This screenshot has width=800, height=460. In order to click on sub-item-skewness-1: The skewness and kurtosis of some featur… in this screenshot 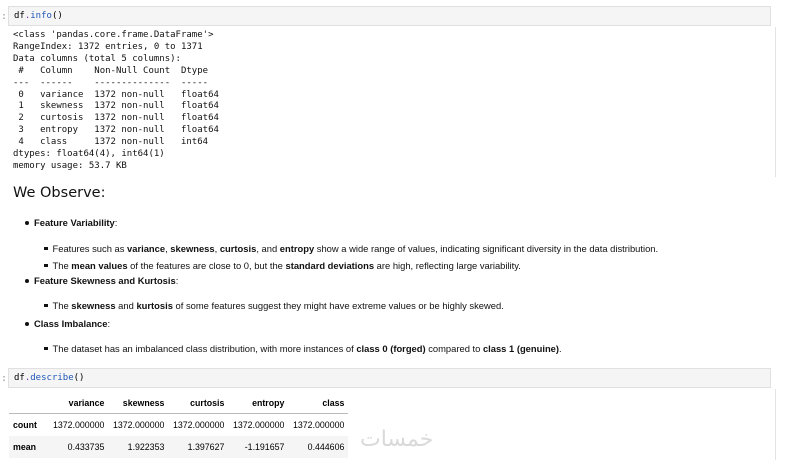, I will do `click(274, 305)`.